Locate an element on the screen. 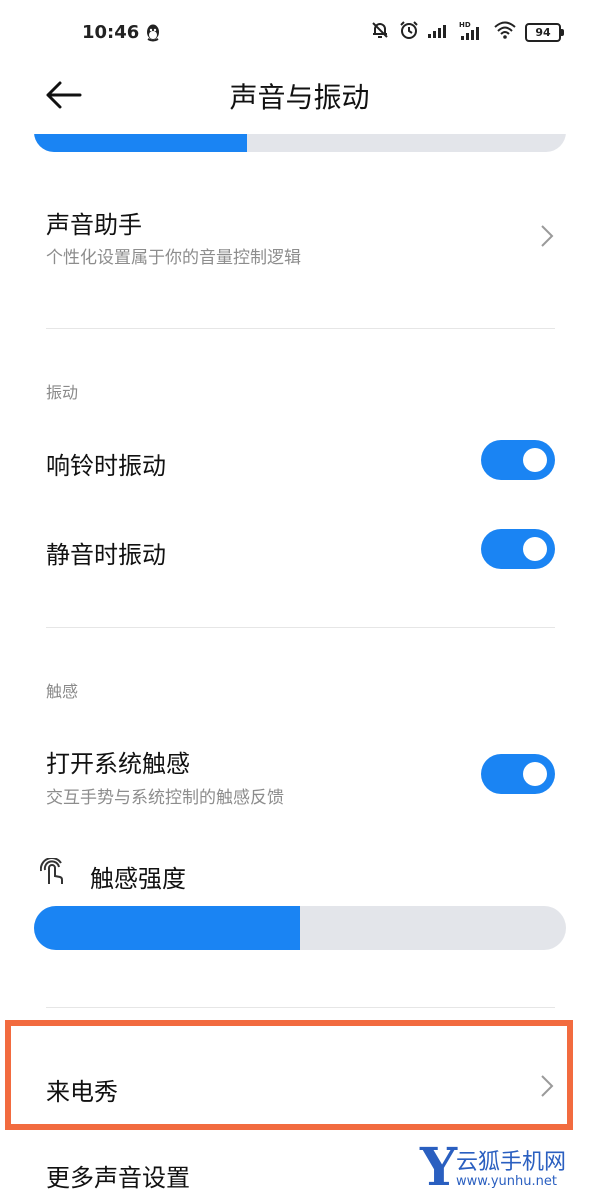 This screenshot has height=1204, width=599. haptic-intensity-fill is located at coordinates (167, 928).